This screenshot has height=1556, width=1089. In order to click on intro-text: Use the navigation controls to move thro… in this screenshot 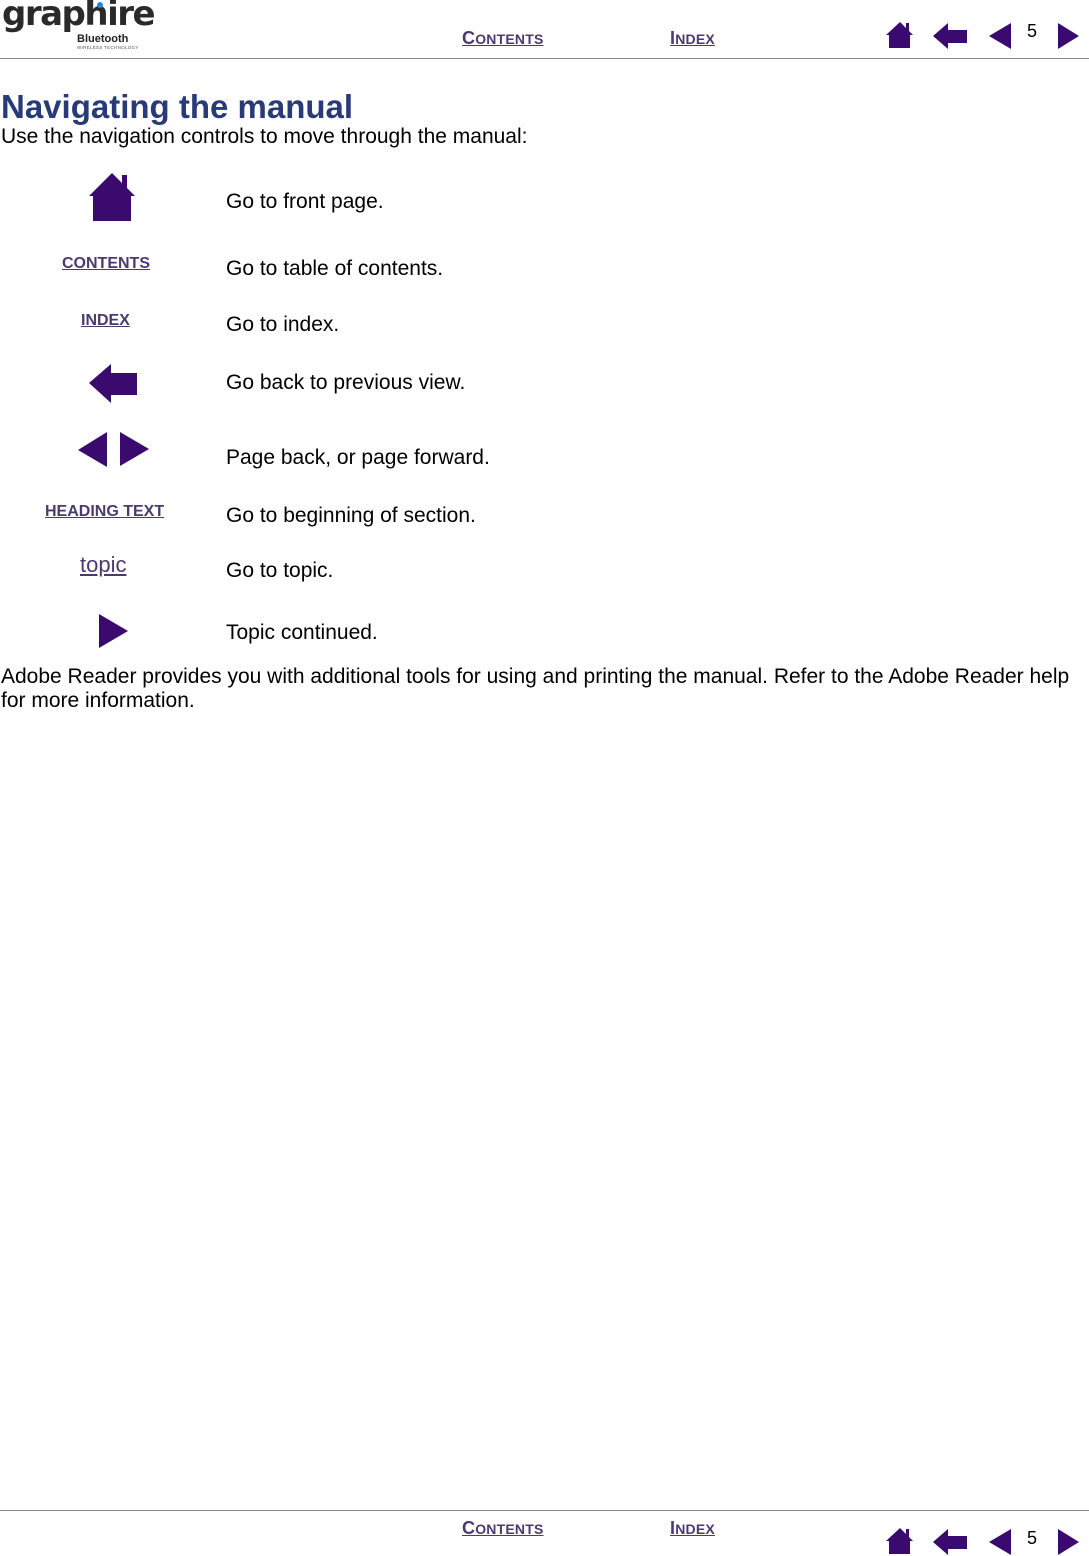, I will do `click(264, 136)`.